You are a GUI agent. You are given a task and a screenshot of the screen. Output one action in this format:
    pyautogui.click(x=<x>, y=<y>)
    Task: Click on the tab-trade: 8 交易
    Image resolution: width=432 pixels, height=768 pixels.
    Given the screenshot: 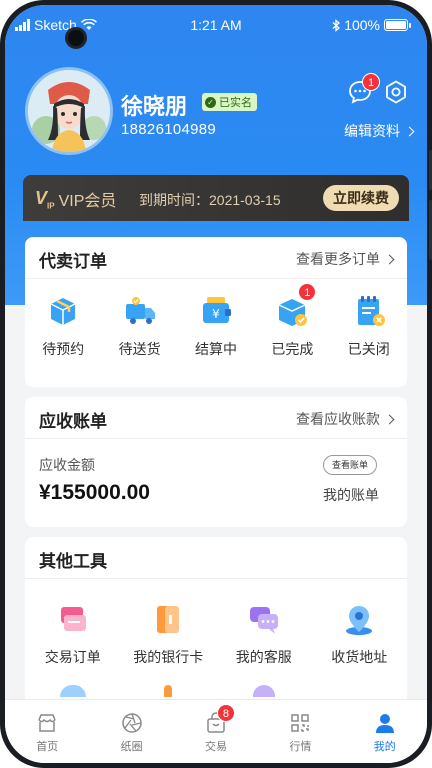 What is the action you would take?
    pyautogui.click(x=216, y=731)
    